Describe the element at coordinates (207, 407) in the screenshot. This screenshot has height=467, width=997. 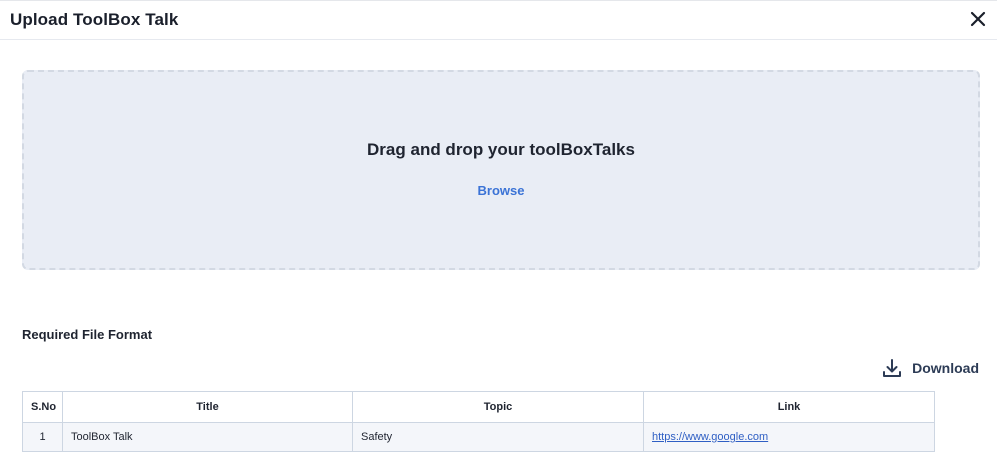
I see `column-header-title: Title` at that location.